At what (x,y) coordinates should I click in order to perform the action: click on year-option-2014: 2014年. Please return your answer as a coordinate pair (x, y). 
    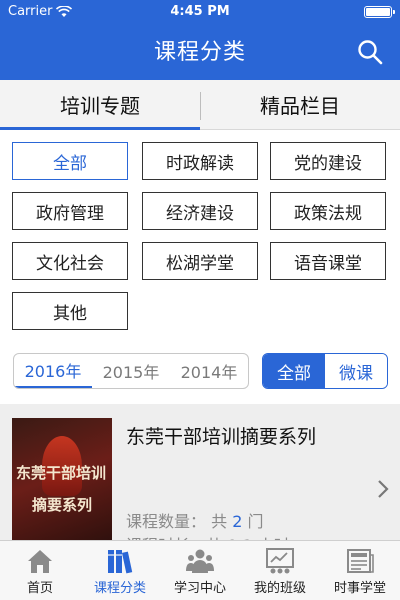
    Looking at the image, I should click on (209, 371).